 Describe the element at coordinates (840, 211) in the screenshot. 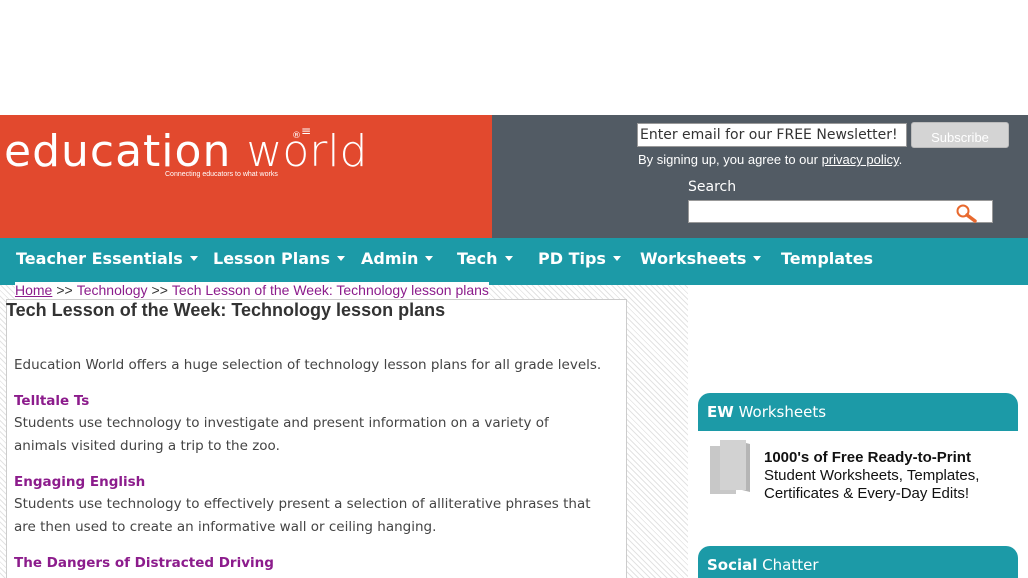

I see `search-input` at that location.